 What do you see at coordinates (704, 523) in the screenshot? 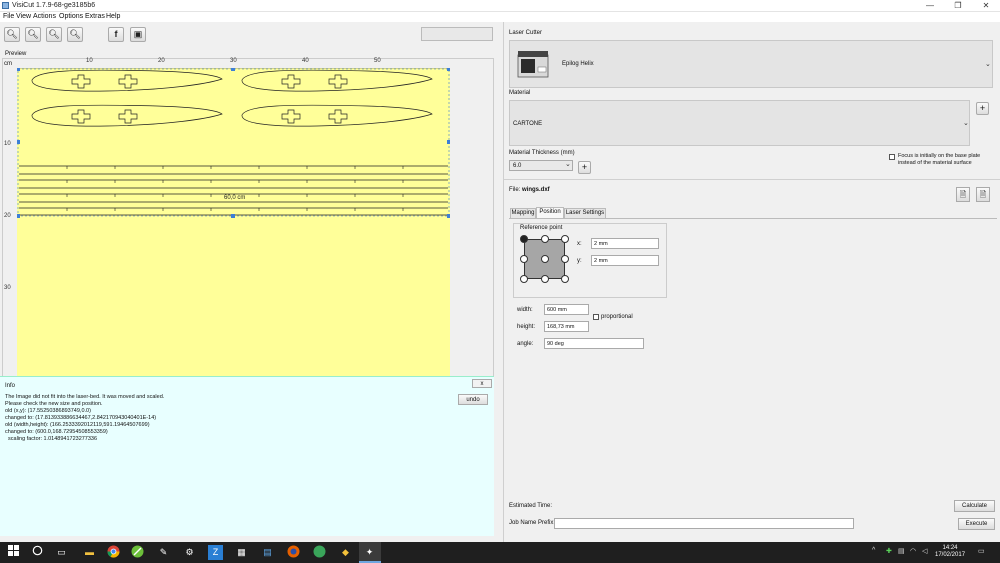
I see `job-prefix-input` at bounding box center [704, 523].